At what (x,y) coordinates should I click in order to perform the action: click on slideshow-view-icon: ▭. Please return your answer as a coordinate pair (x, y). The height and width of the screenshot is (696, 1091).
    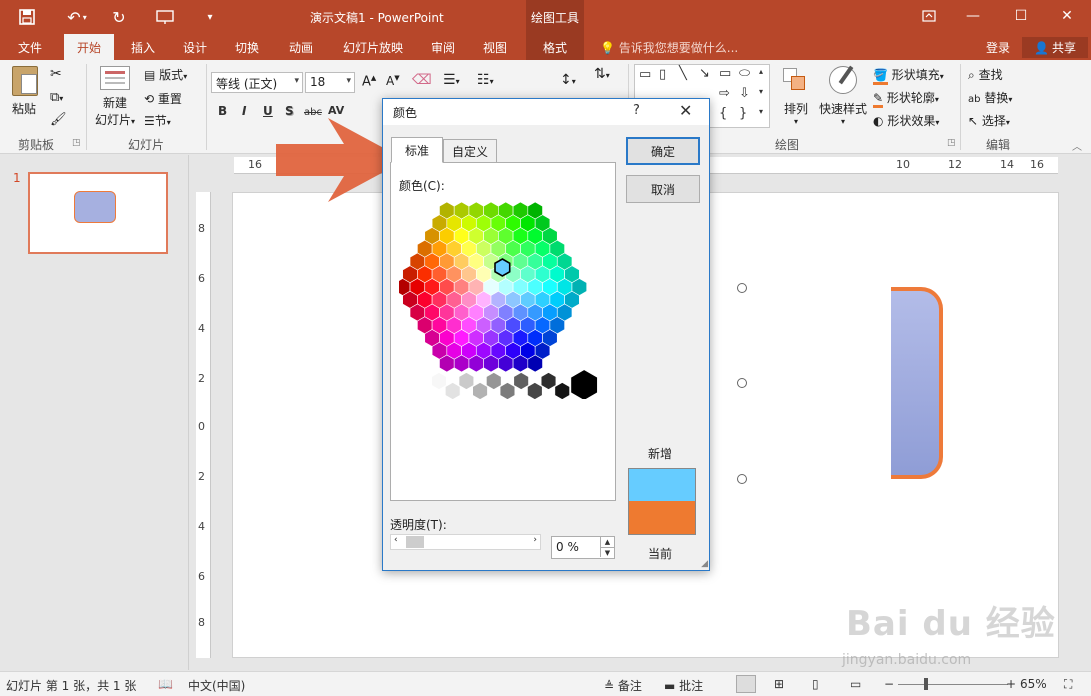
    Looking at the image, I should click on (855, 684).